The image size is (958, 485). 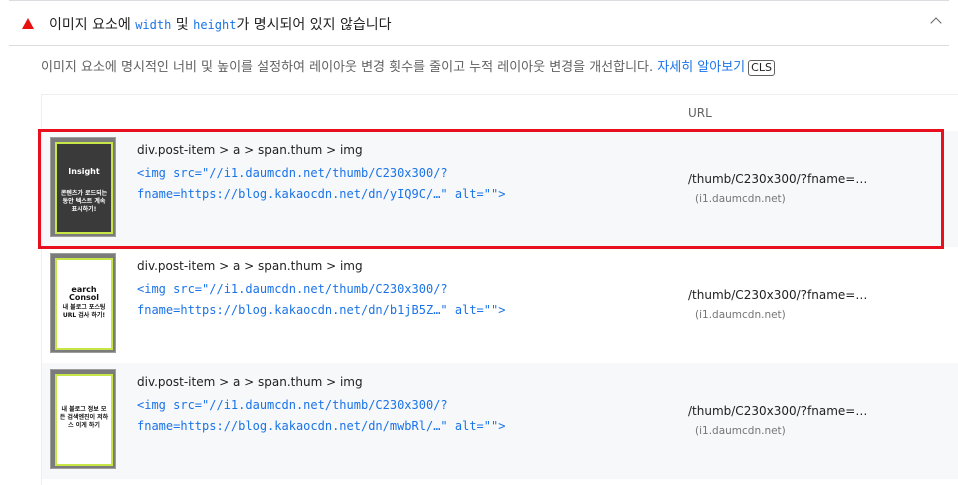 What do you see at coordinates (182, 25) in the screenshot?
I see `audit-title-mid: 및` at bounding box center [182, 25].